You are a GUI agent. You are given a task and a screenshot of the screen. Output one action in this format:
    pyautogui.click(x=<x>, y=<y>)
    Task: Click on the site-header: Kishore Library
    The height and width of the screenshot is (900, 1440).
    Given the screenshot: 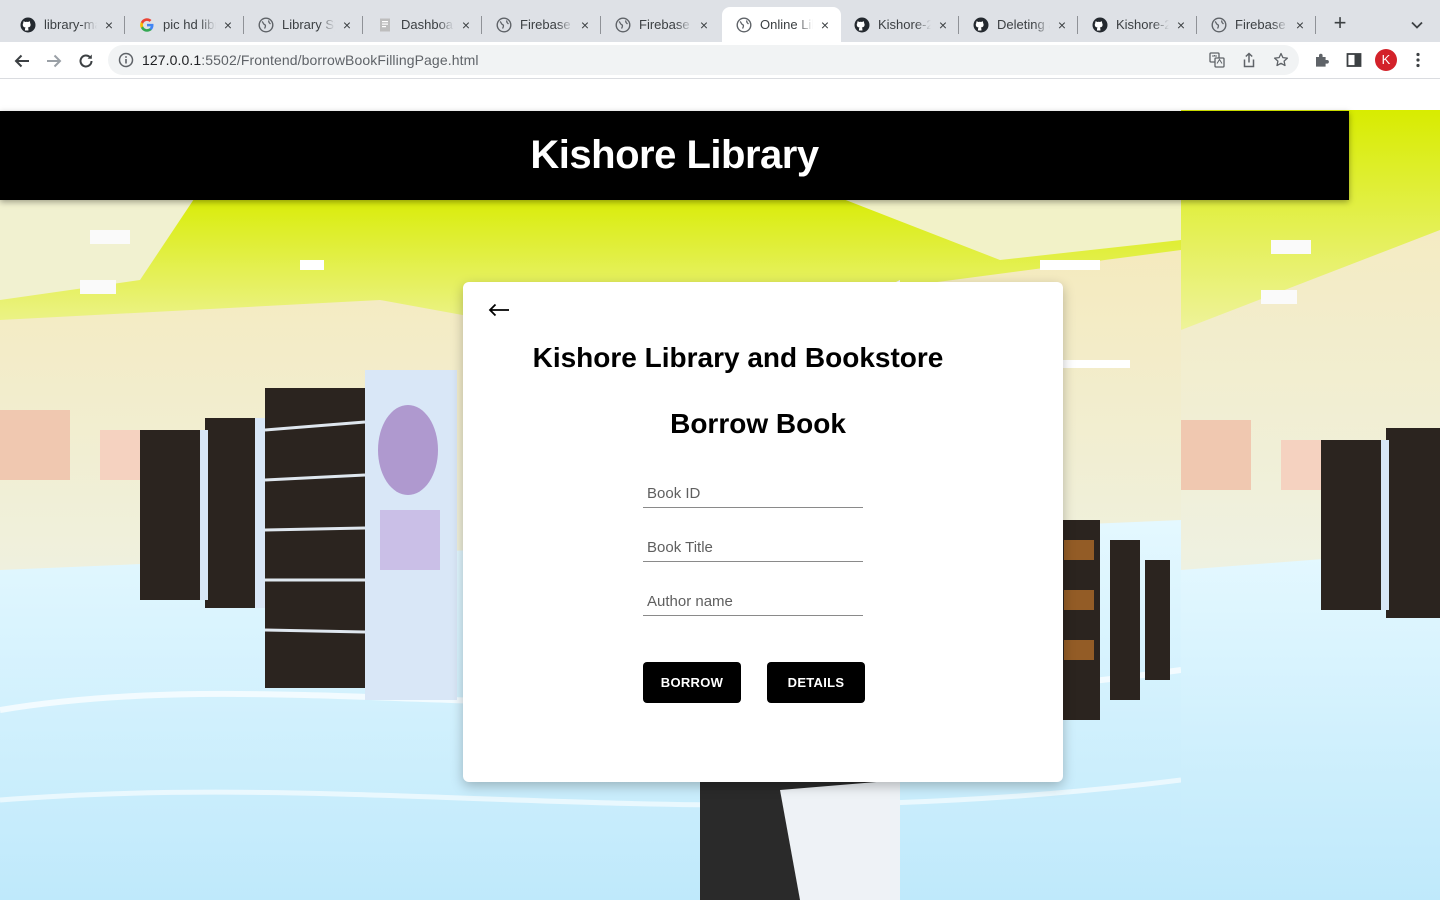 What is the action you would take?
    pyautogui.click(x=674, y=155)
    